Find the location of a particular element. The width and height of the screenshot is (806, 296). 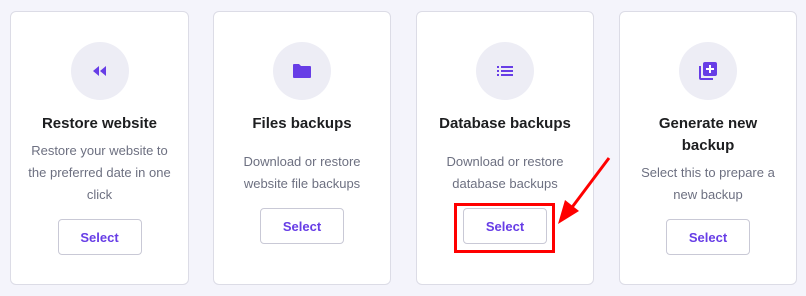

annotation-arrow is located at coordinates (584, 190).